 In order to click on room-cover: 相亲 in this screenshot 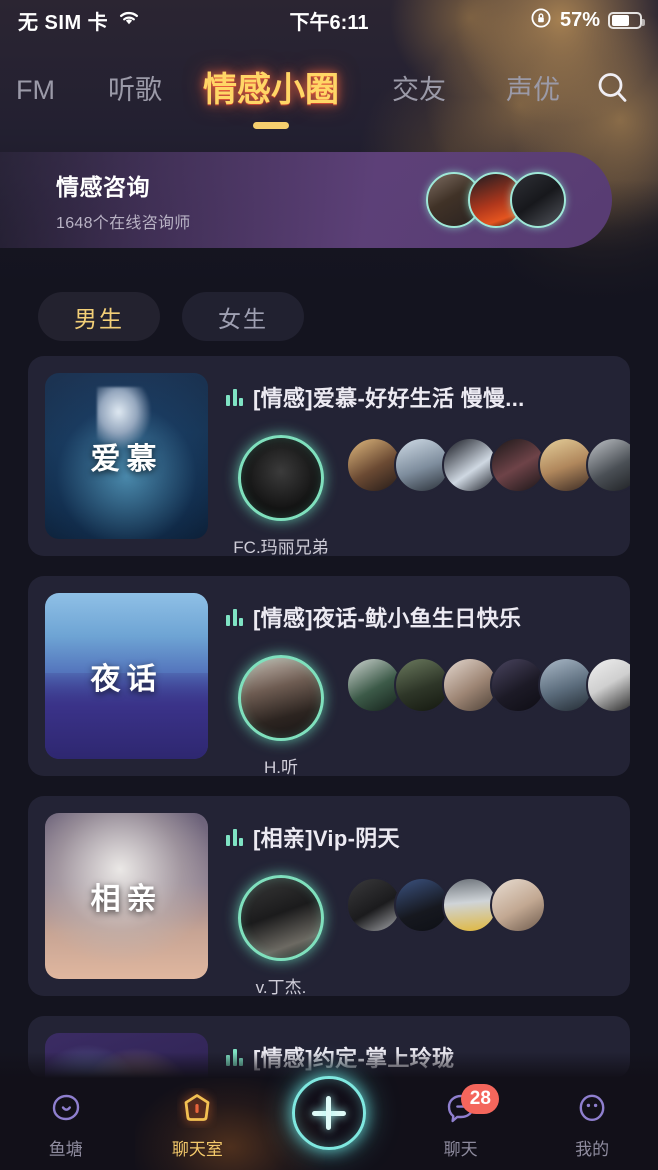, I will do `click(126, 896)`.